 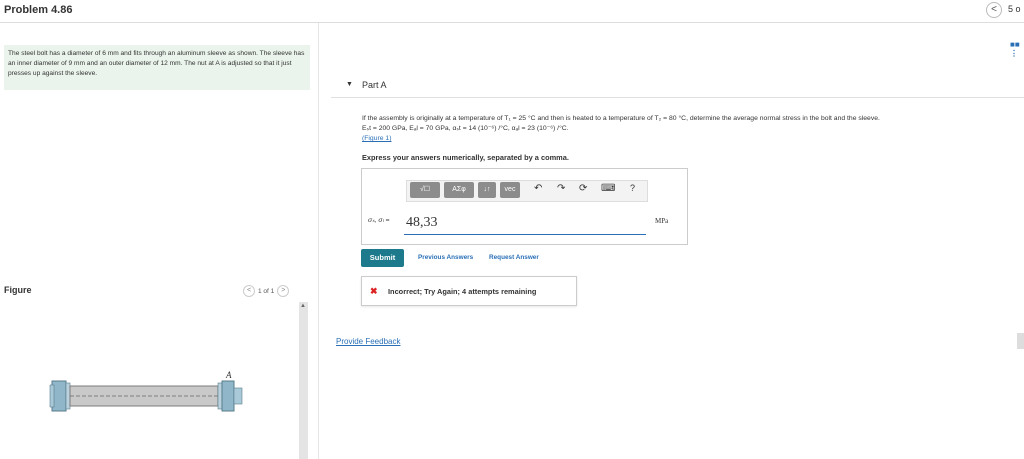 What do you see at coordinates (303, 306) in the screenshot?
I see `scroll-up-arrow-icon: ▲` at bounding box center [303, 306].